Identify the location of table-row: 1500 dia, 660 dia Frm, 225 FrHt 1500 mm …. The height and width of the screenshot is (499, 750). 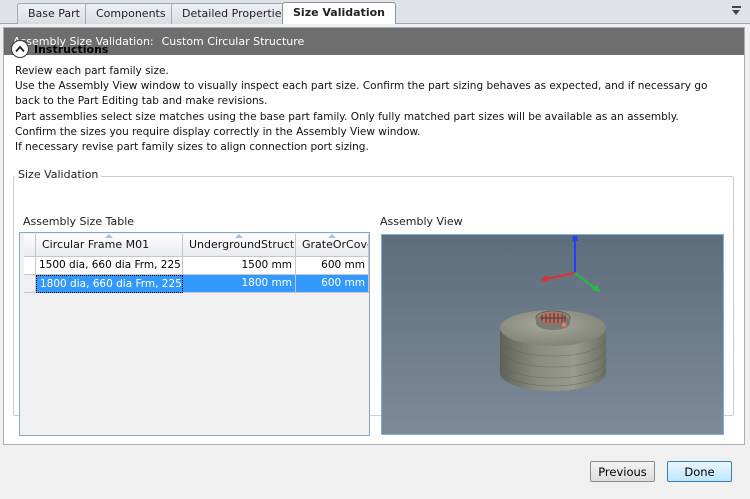
(196, 266).